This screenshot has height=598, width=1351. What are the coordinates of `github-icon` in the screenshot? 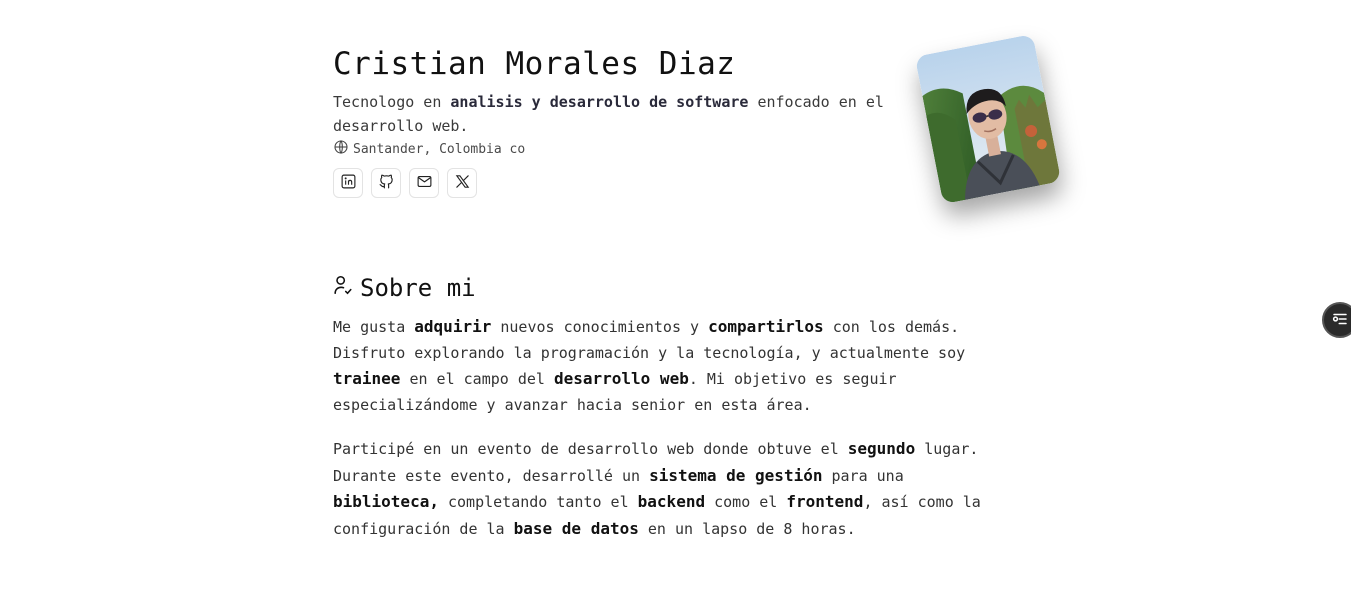 It's located at (386, 183).